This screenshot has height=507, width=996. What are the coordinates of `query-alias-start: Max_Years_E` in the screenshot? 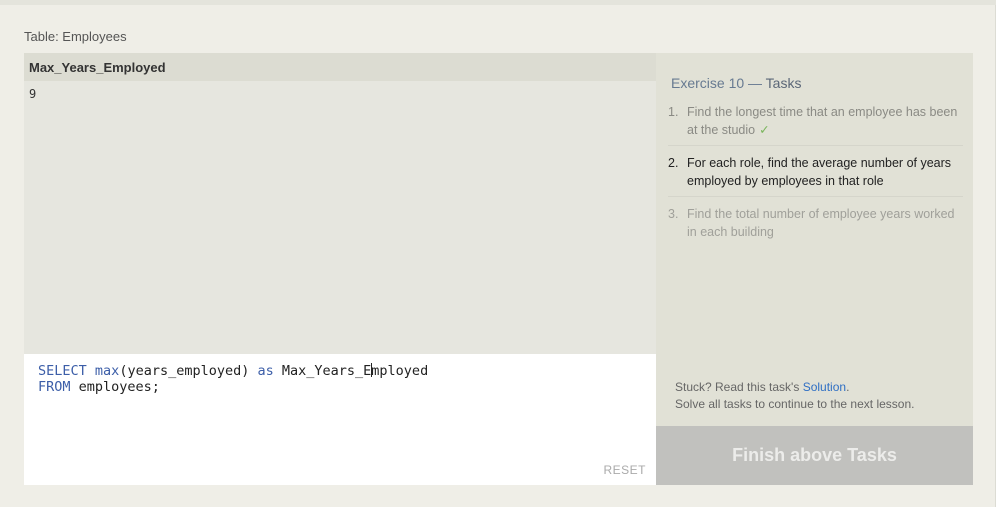 It's located at (322, 371).